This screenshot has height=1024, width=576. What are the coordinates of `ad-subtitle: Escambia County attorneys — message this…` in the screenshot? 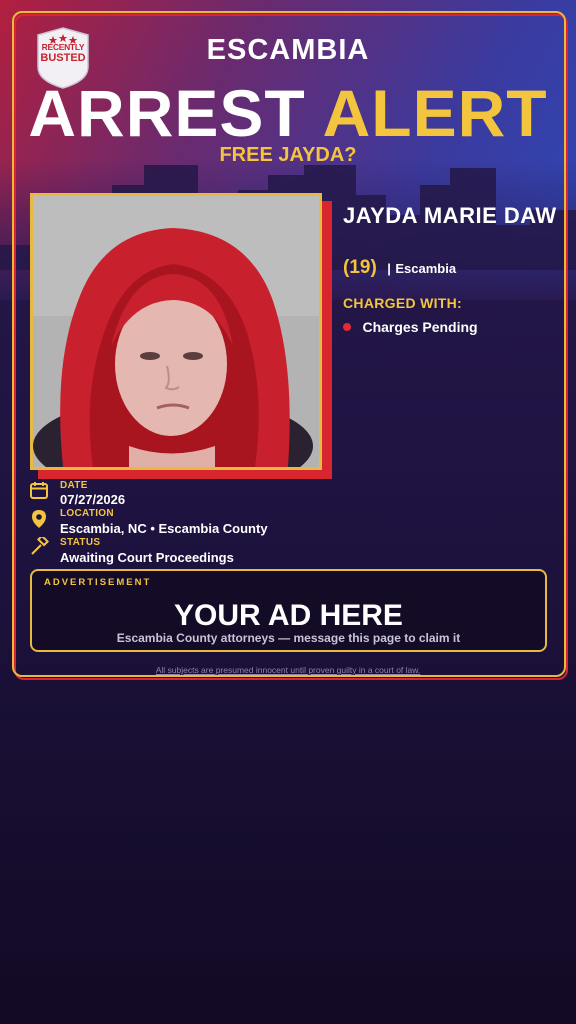 It's located at (288, 638).